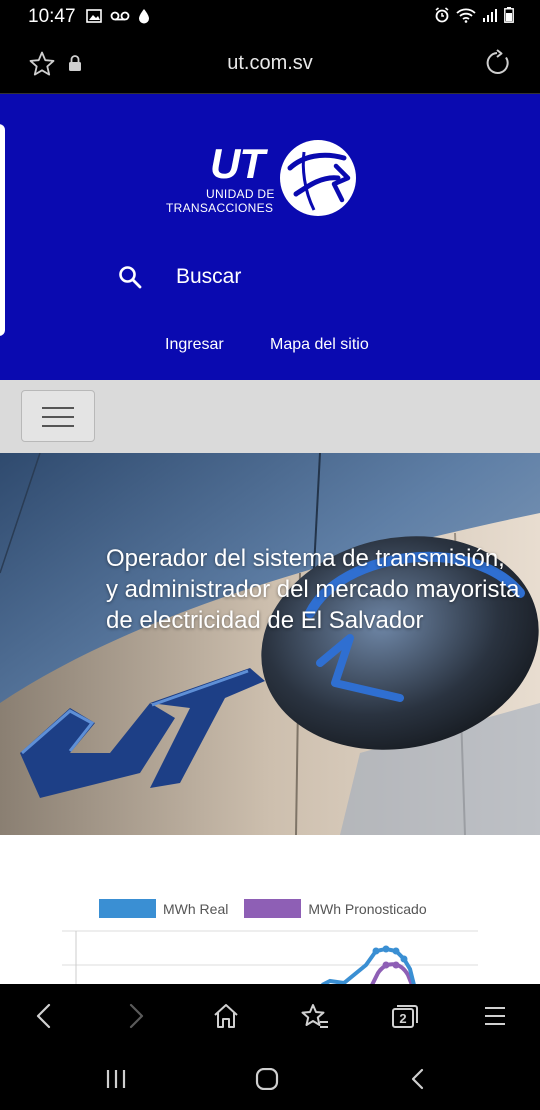 This screenshot has height=1110, width=540. I want to click on back-icon, so click(44, 1016).